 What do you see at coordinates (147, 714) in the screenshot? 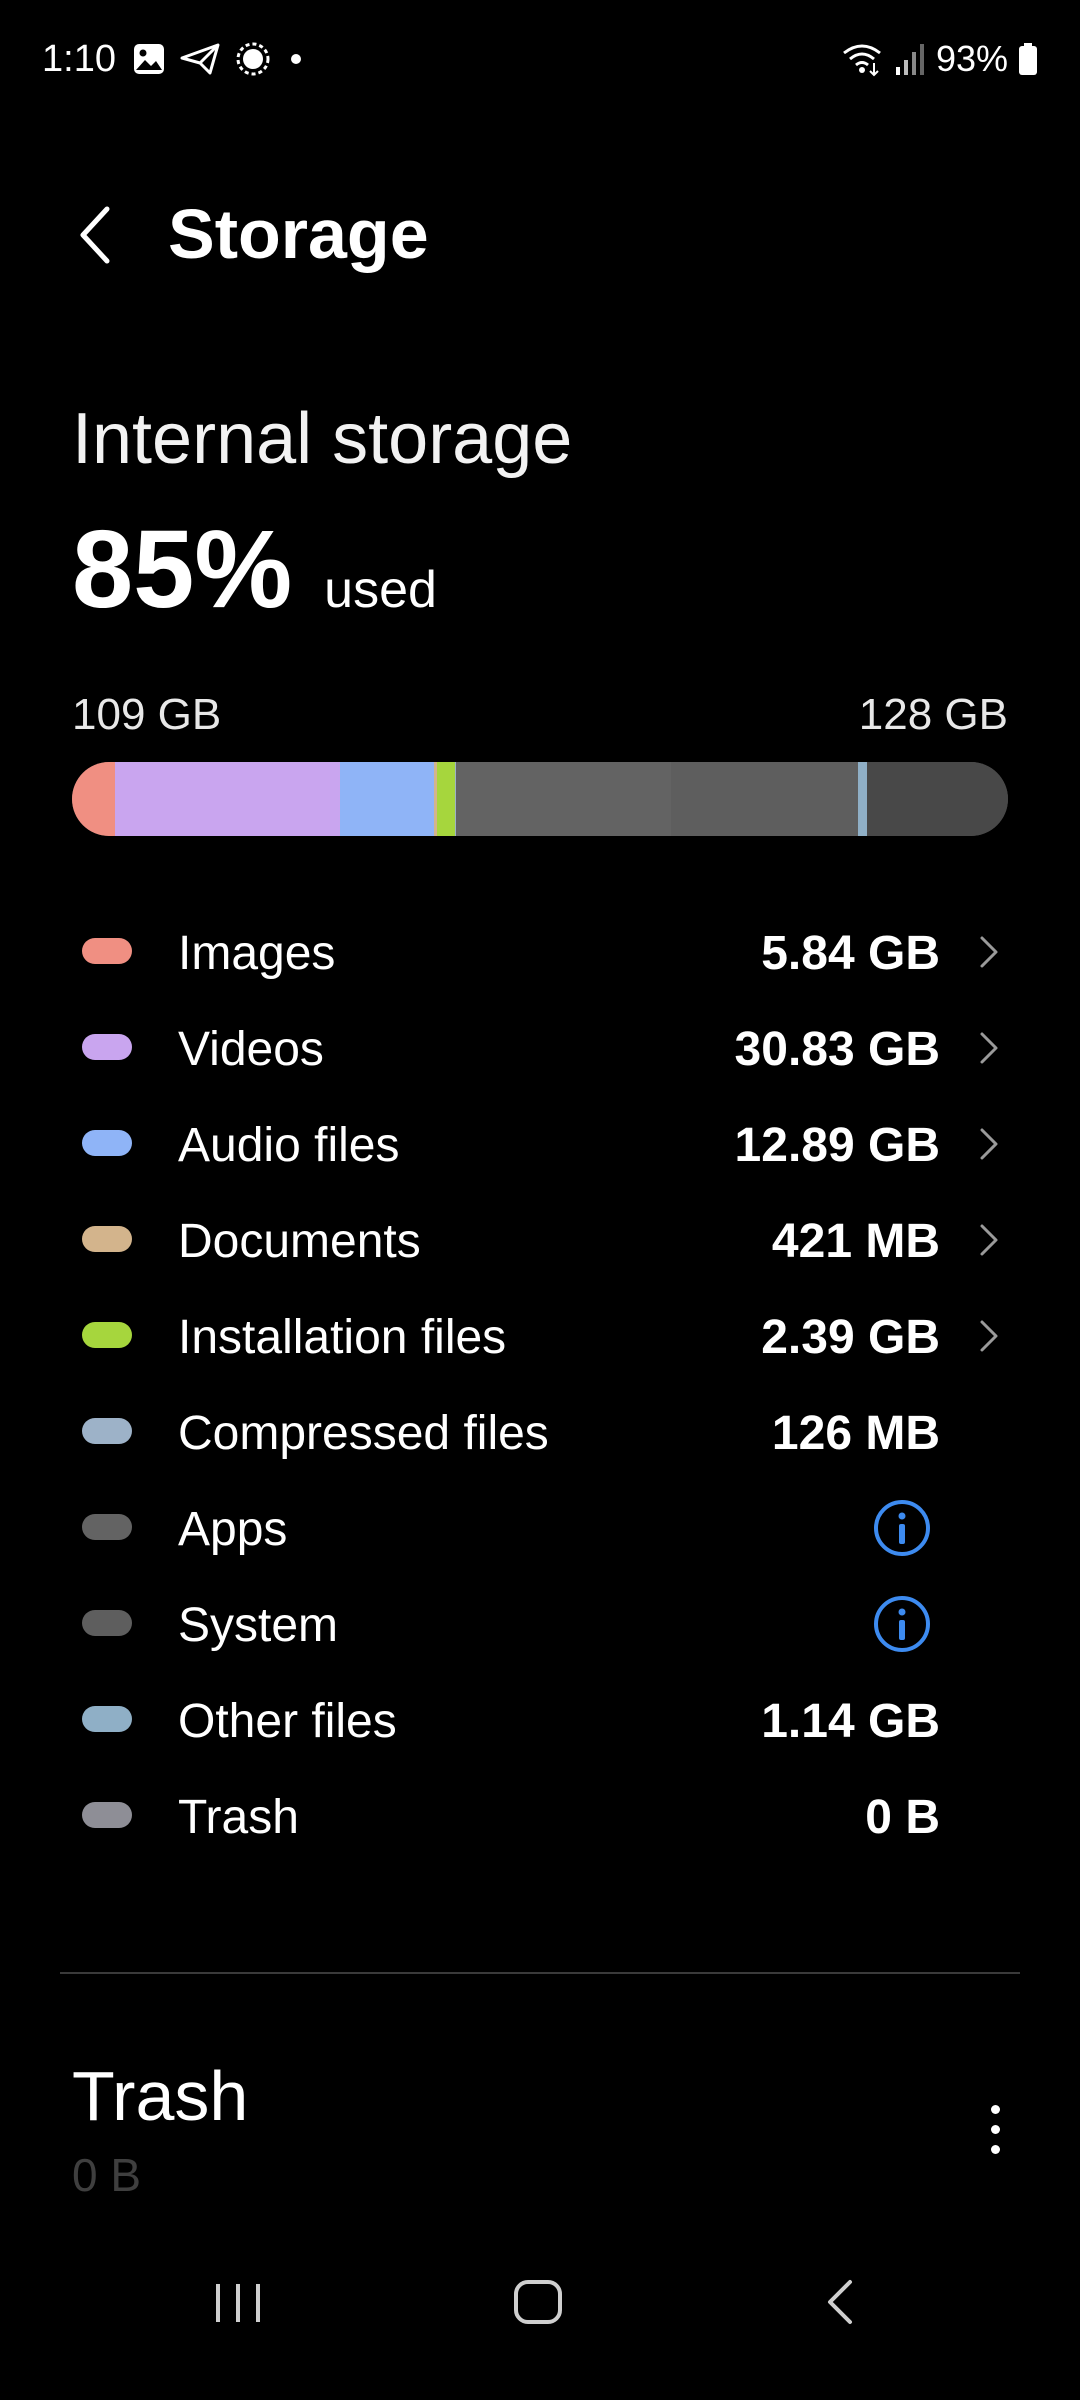
I see `used-capacity: 109 GB` at bounding box center [147, 714].